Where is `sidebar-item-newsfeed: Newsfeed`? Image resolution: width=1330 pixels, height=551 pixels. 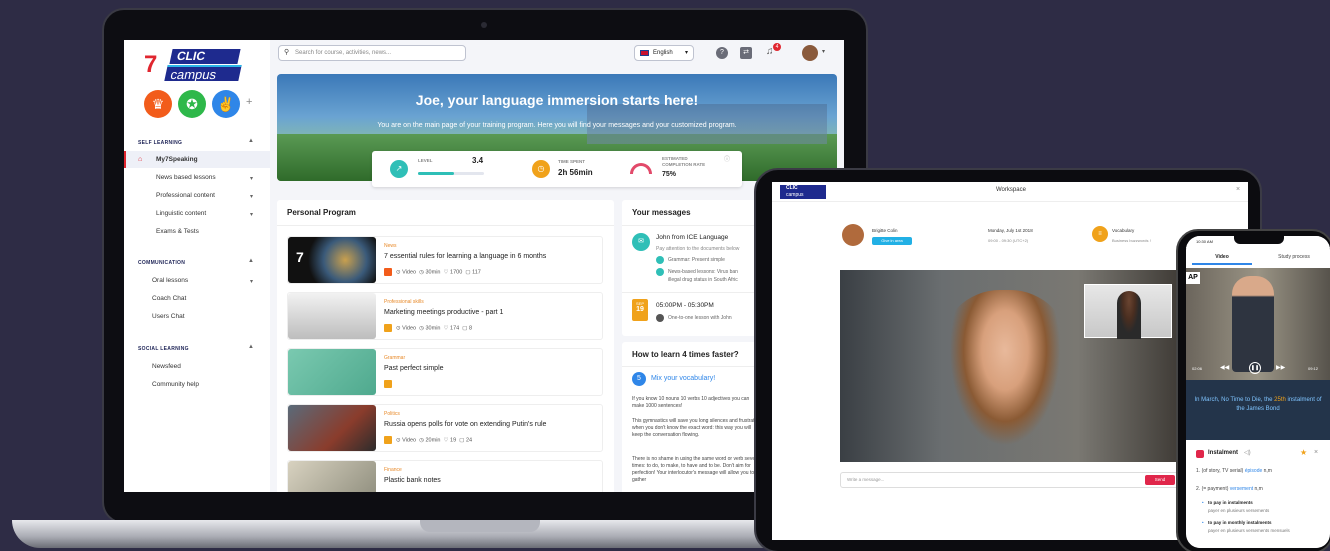
sidebar-item-newsfeed: Newsfeed is located at coordinates (166, 366).